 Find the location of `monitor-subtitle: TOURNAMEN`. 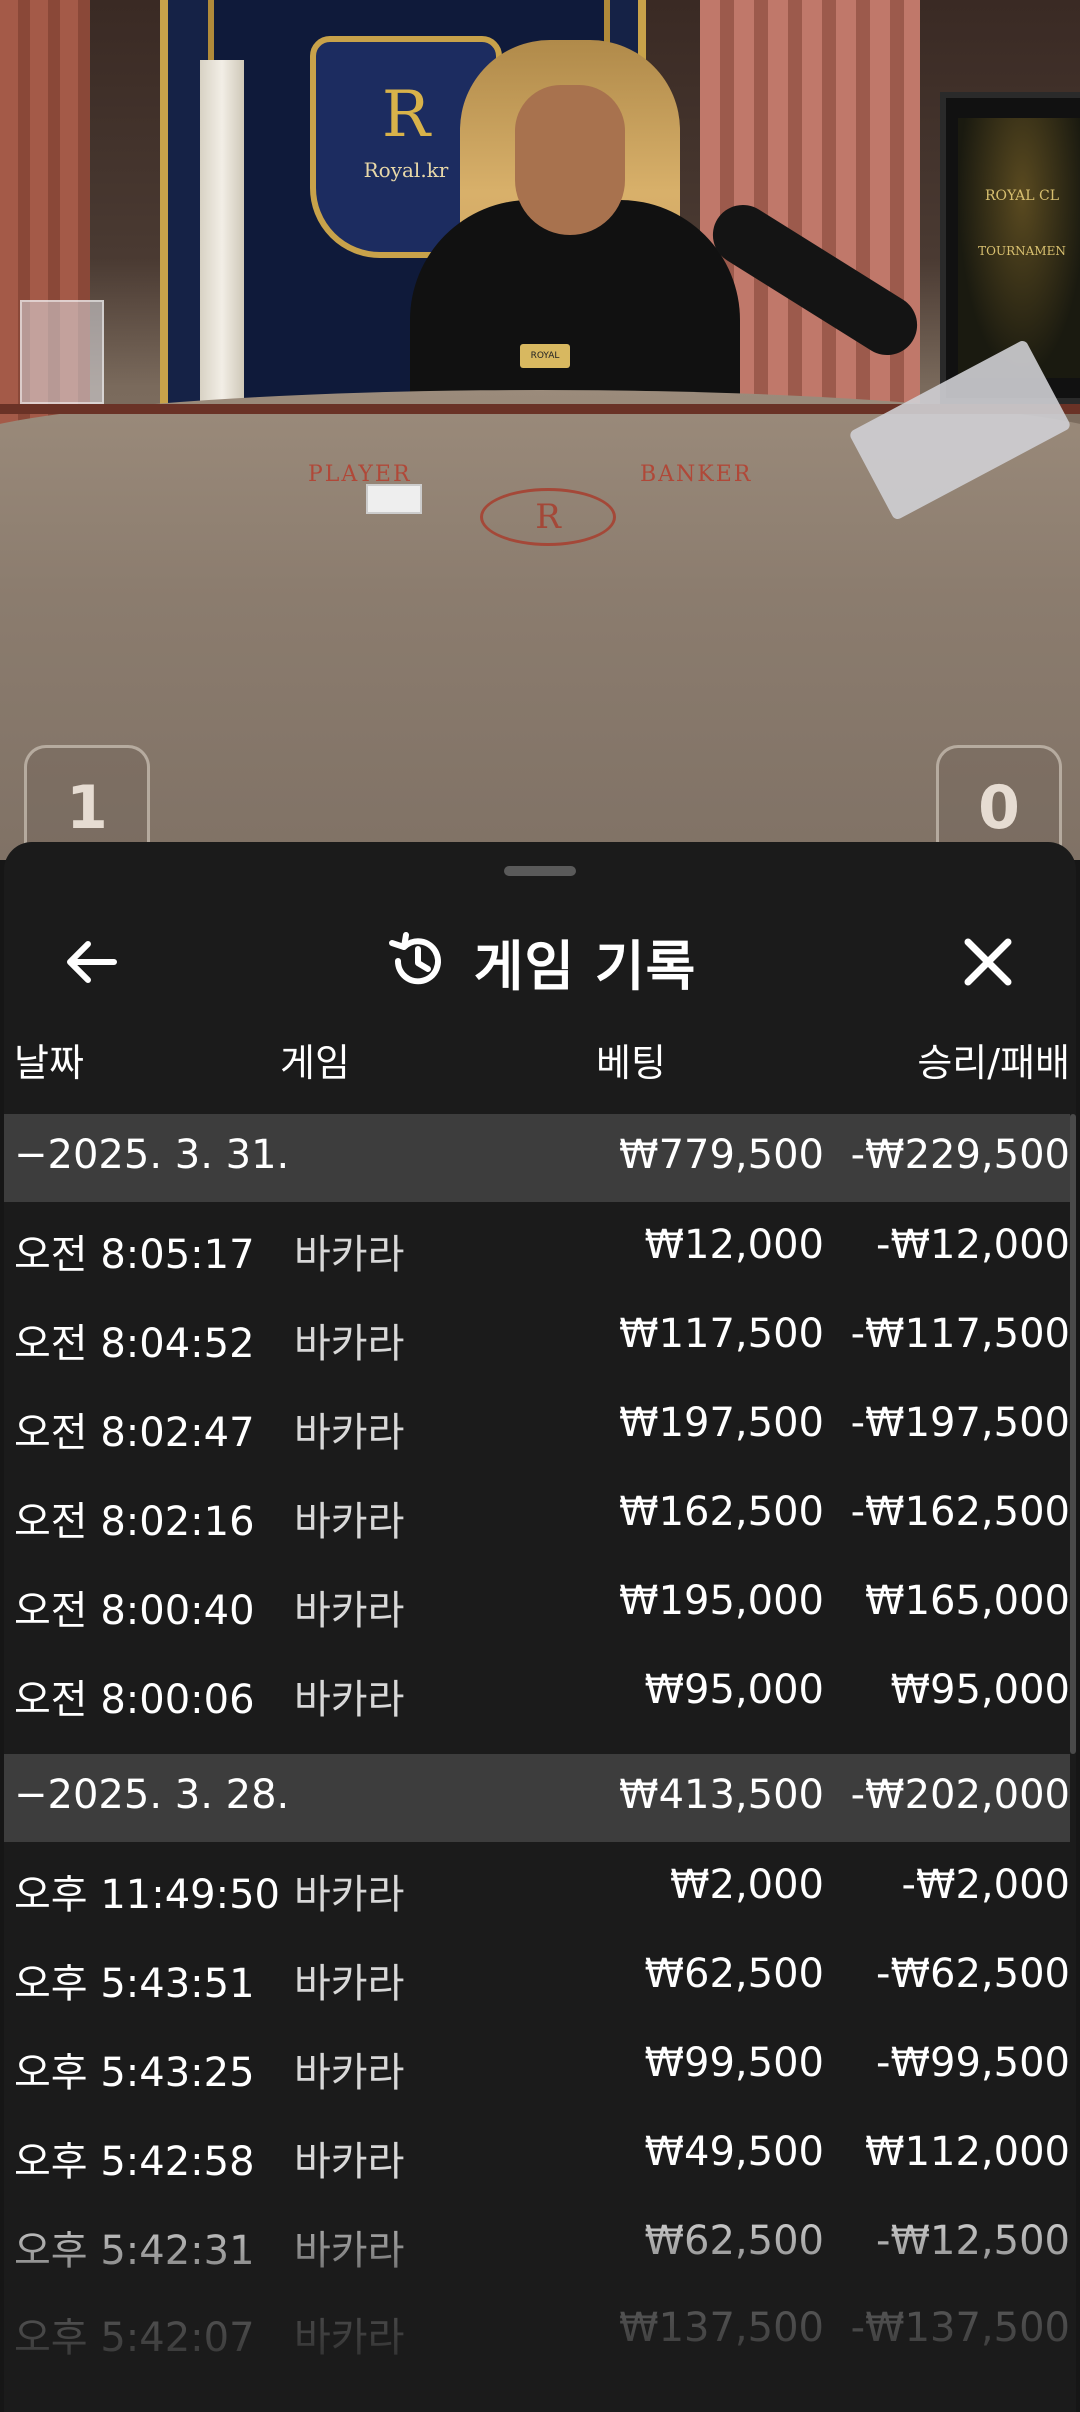

monitor-subtitle: TOURNAMEN is located at coordinates (1022, 251).